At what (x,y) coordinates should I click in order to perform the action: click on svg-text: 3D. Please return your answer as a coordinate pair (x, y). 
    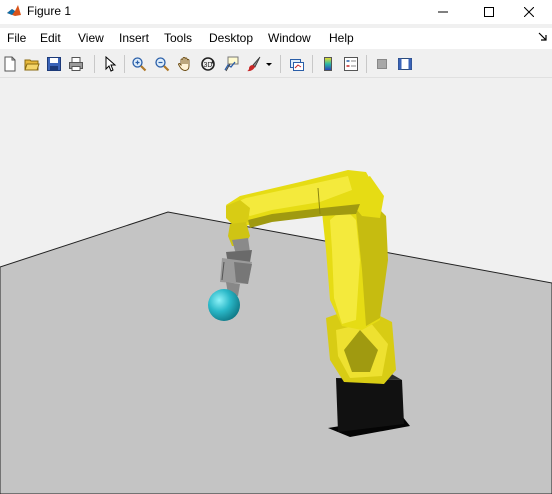
    Looking at the image, I should click on (208, 65).